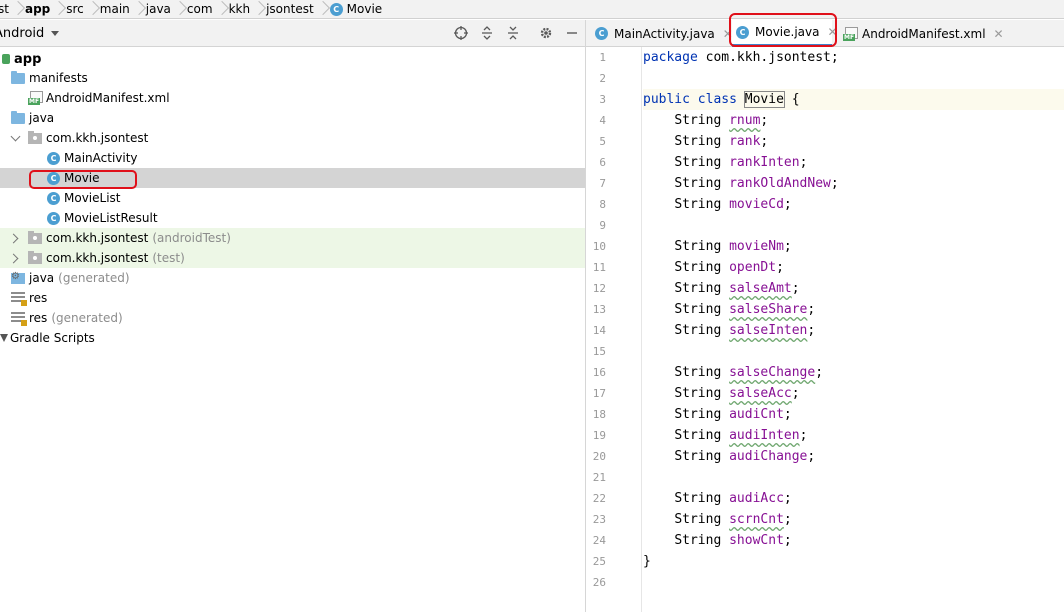 The height and width of the screenshot is (612, 1064). I want to click on line-number: 23, so click(599, 519).